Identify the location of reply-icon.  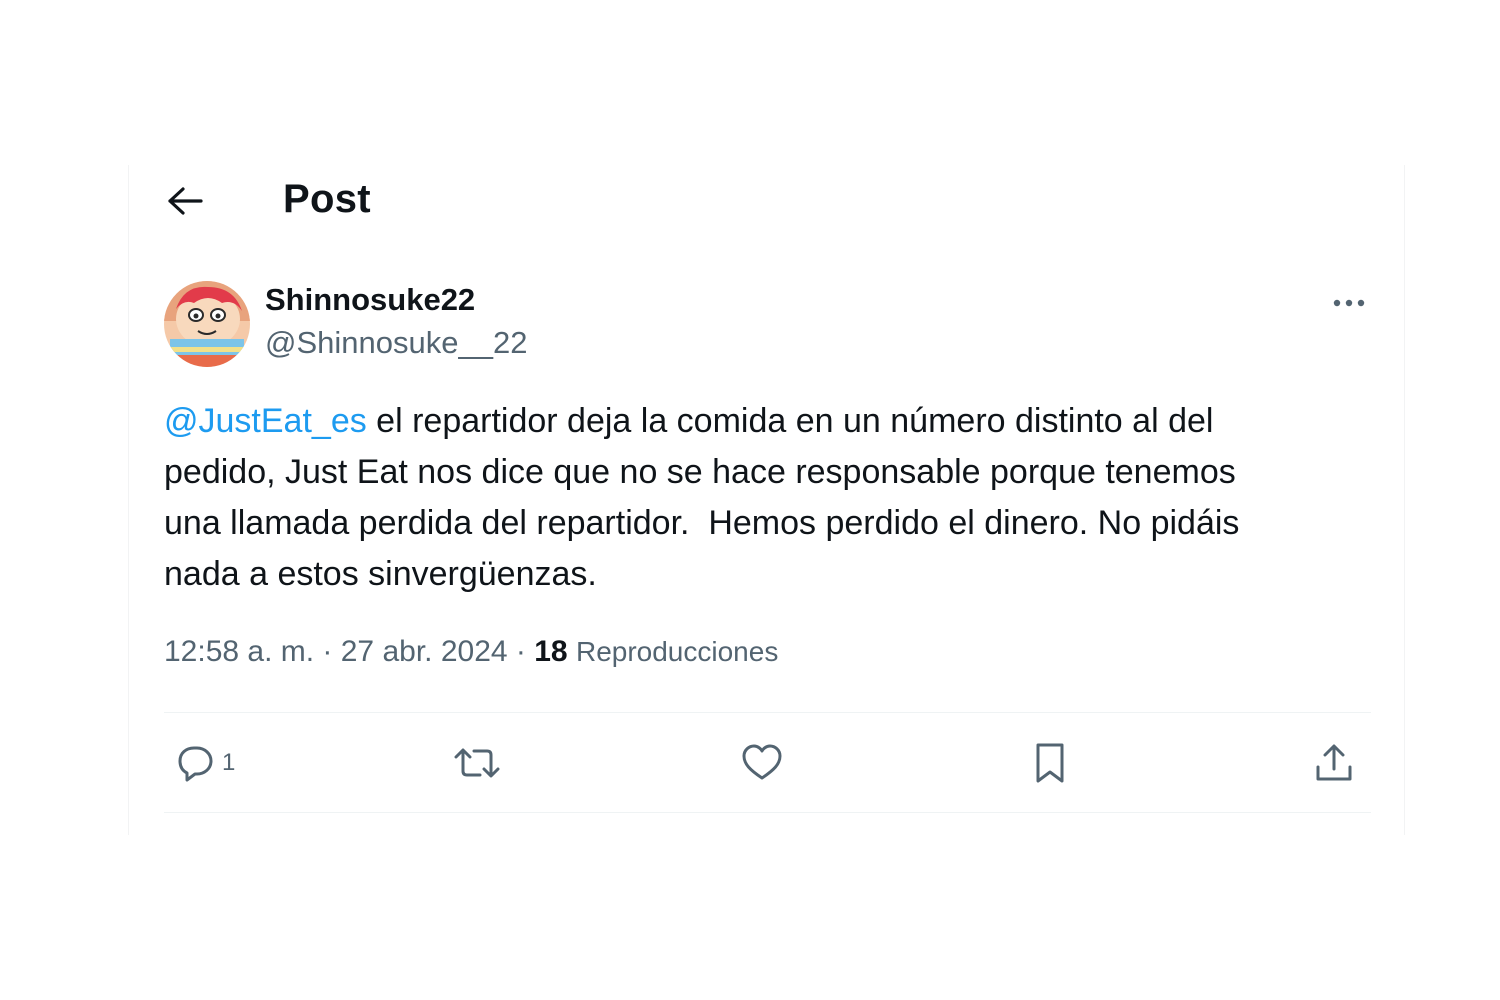
(195, 763).